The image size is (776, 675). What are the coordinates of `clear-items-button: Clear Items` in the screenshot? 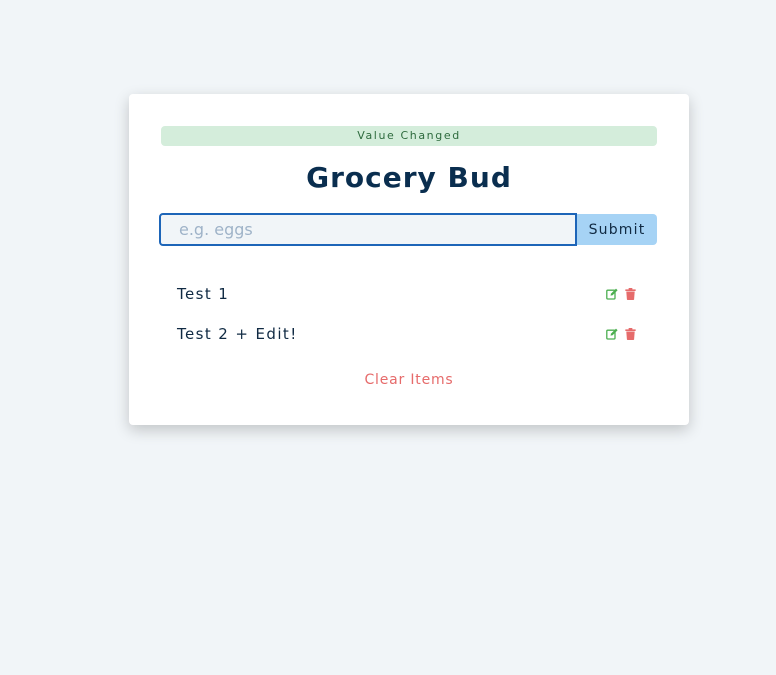 It's located at (409, 380).